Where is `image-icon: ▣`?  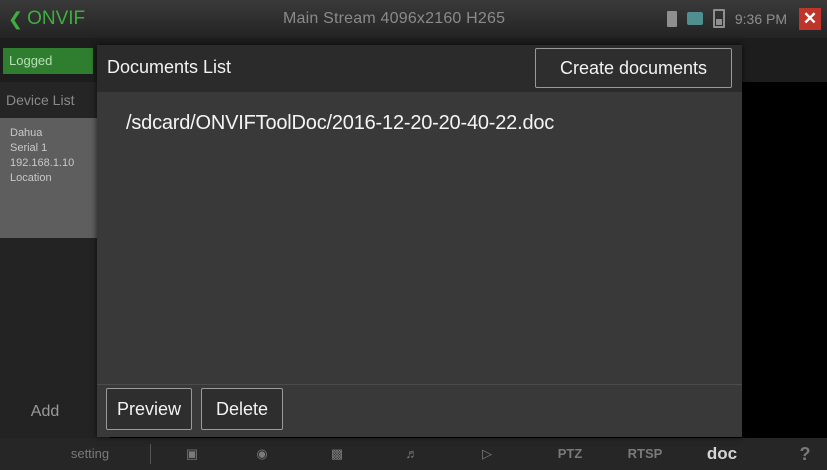
image-icon: ▣ is located at coordinates (192, 454).